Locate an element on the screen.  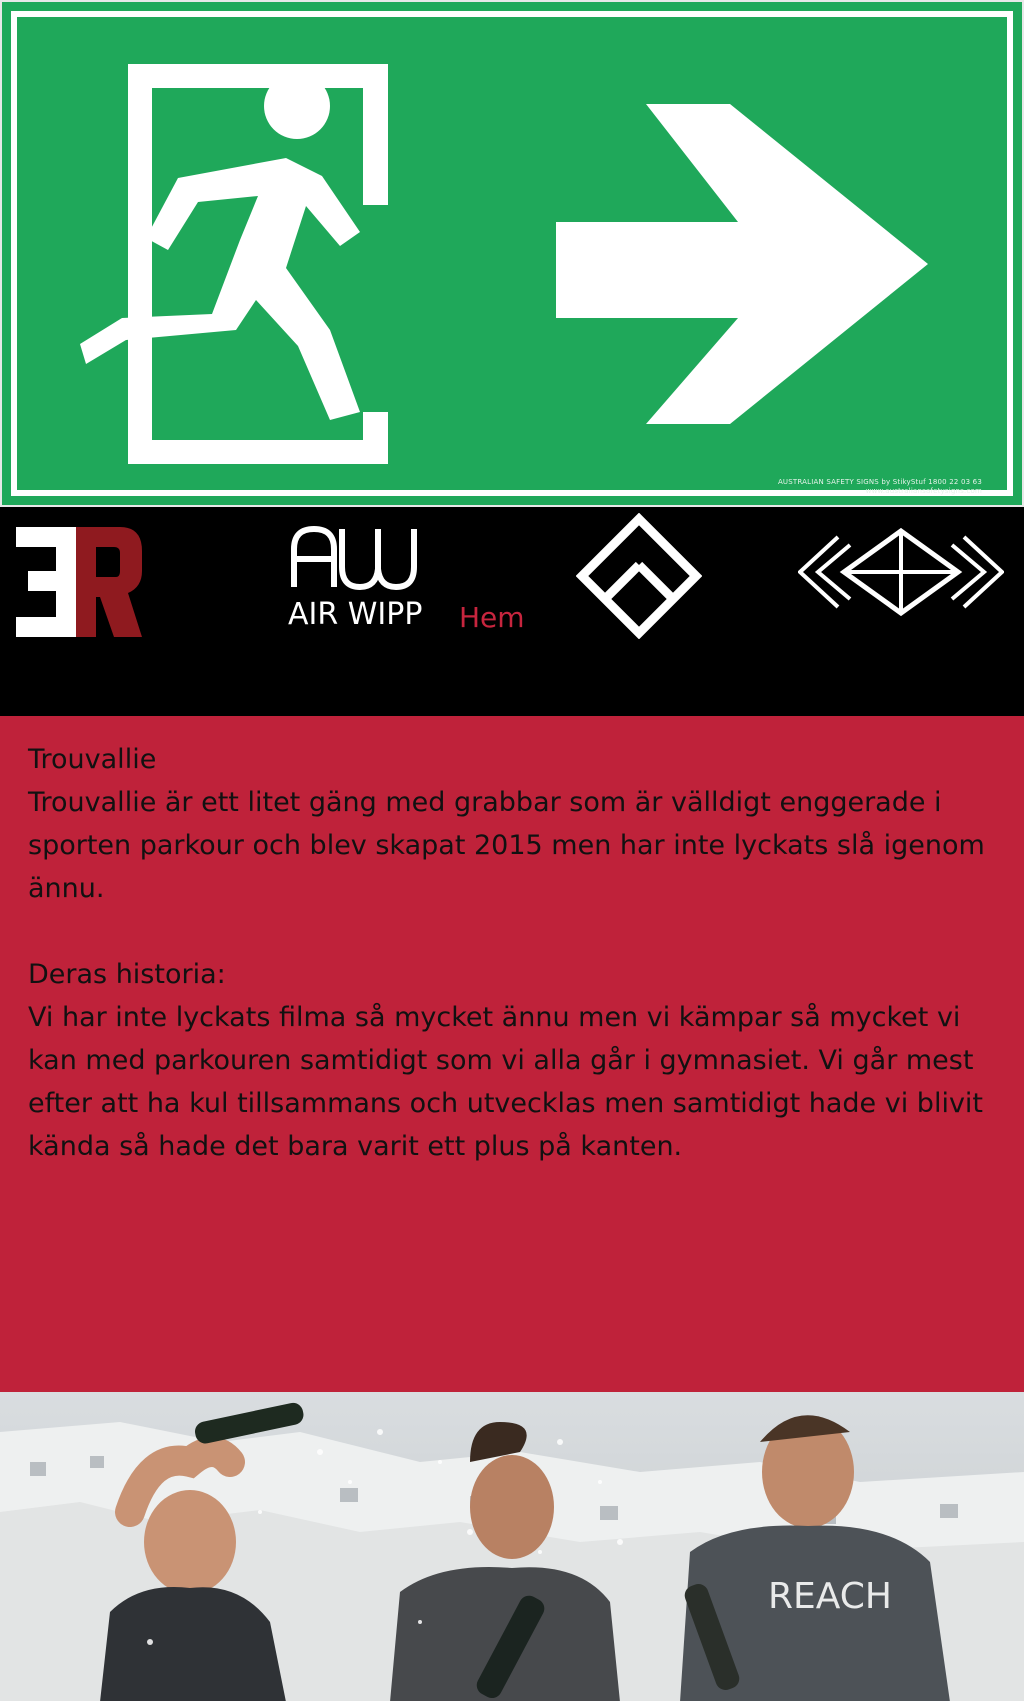
history-heading: Deras historia: is located at coordinates (127, 974).